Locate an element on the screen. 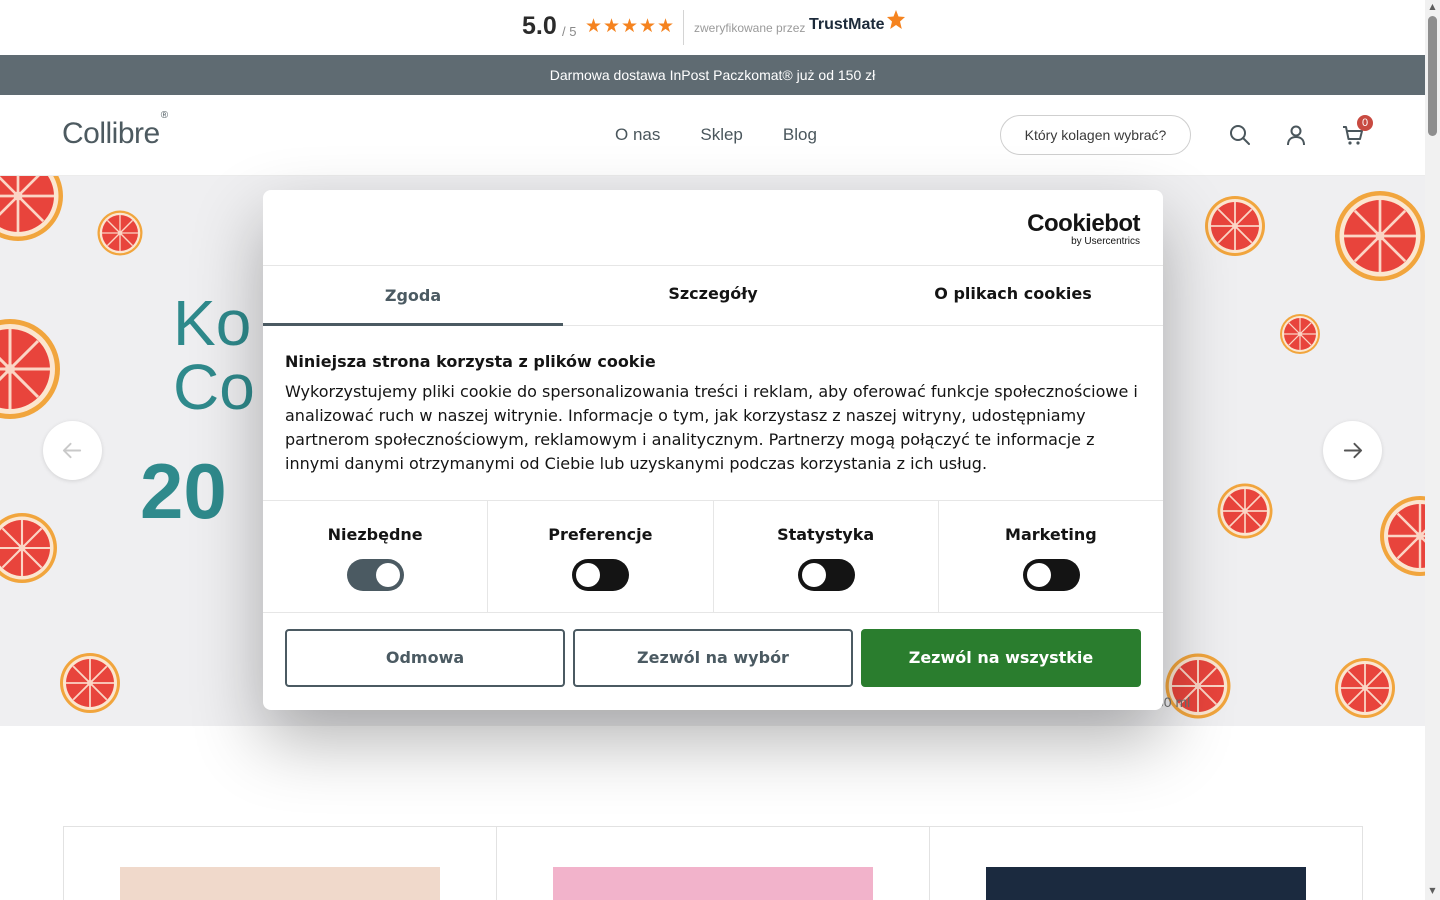 This screenshot has height=900, width=1440. cookiebot-logo: Cookiebot by Usercentrics is located at coordinates (1083, 230).